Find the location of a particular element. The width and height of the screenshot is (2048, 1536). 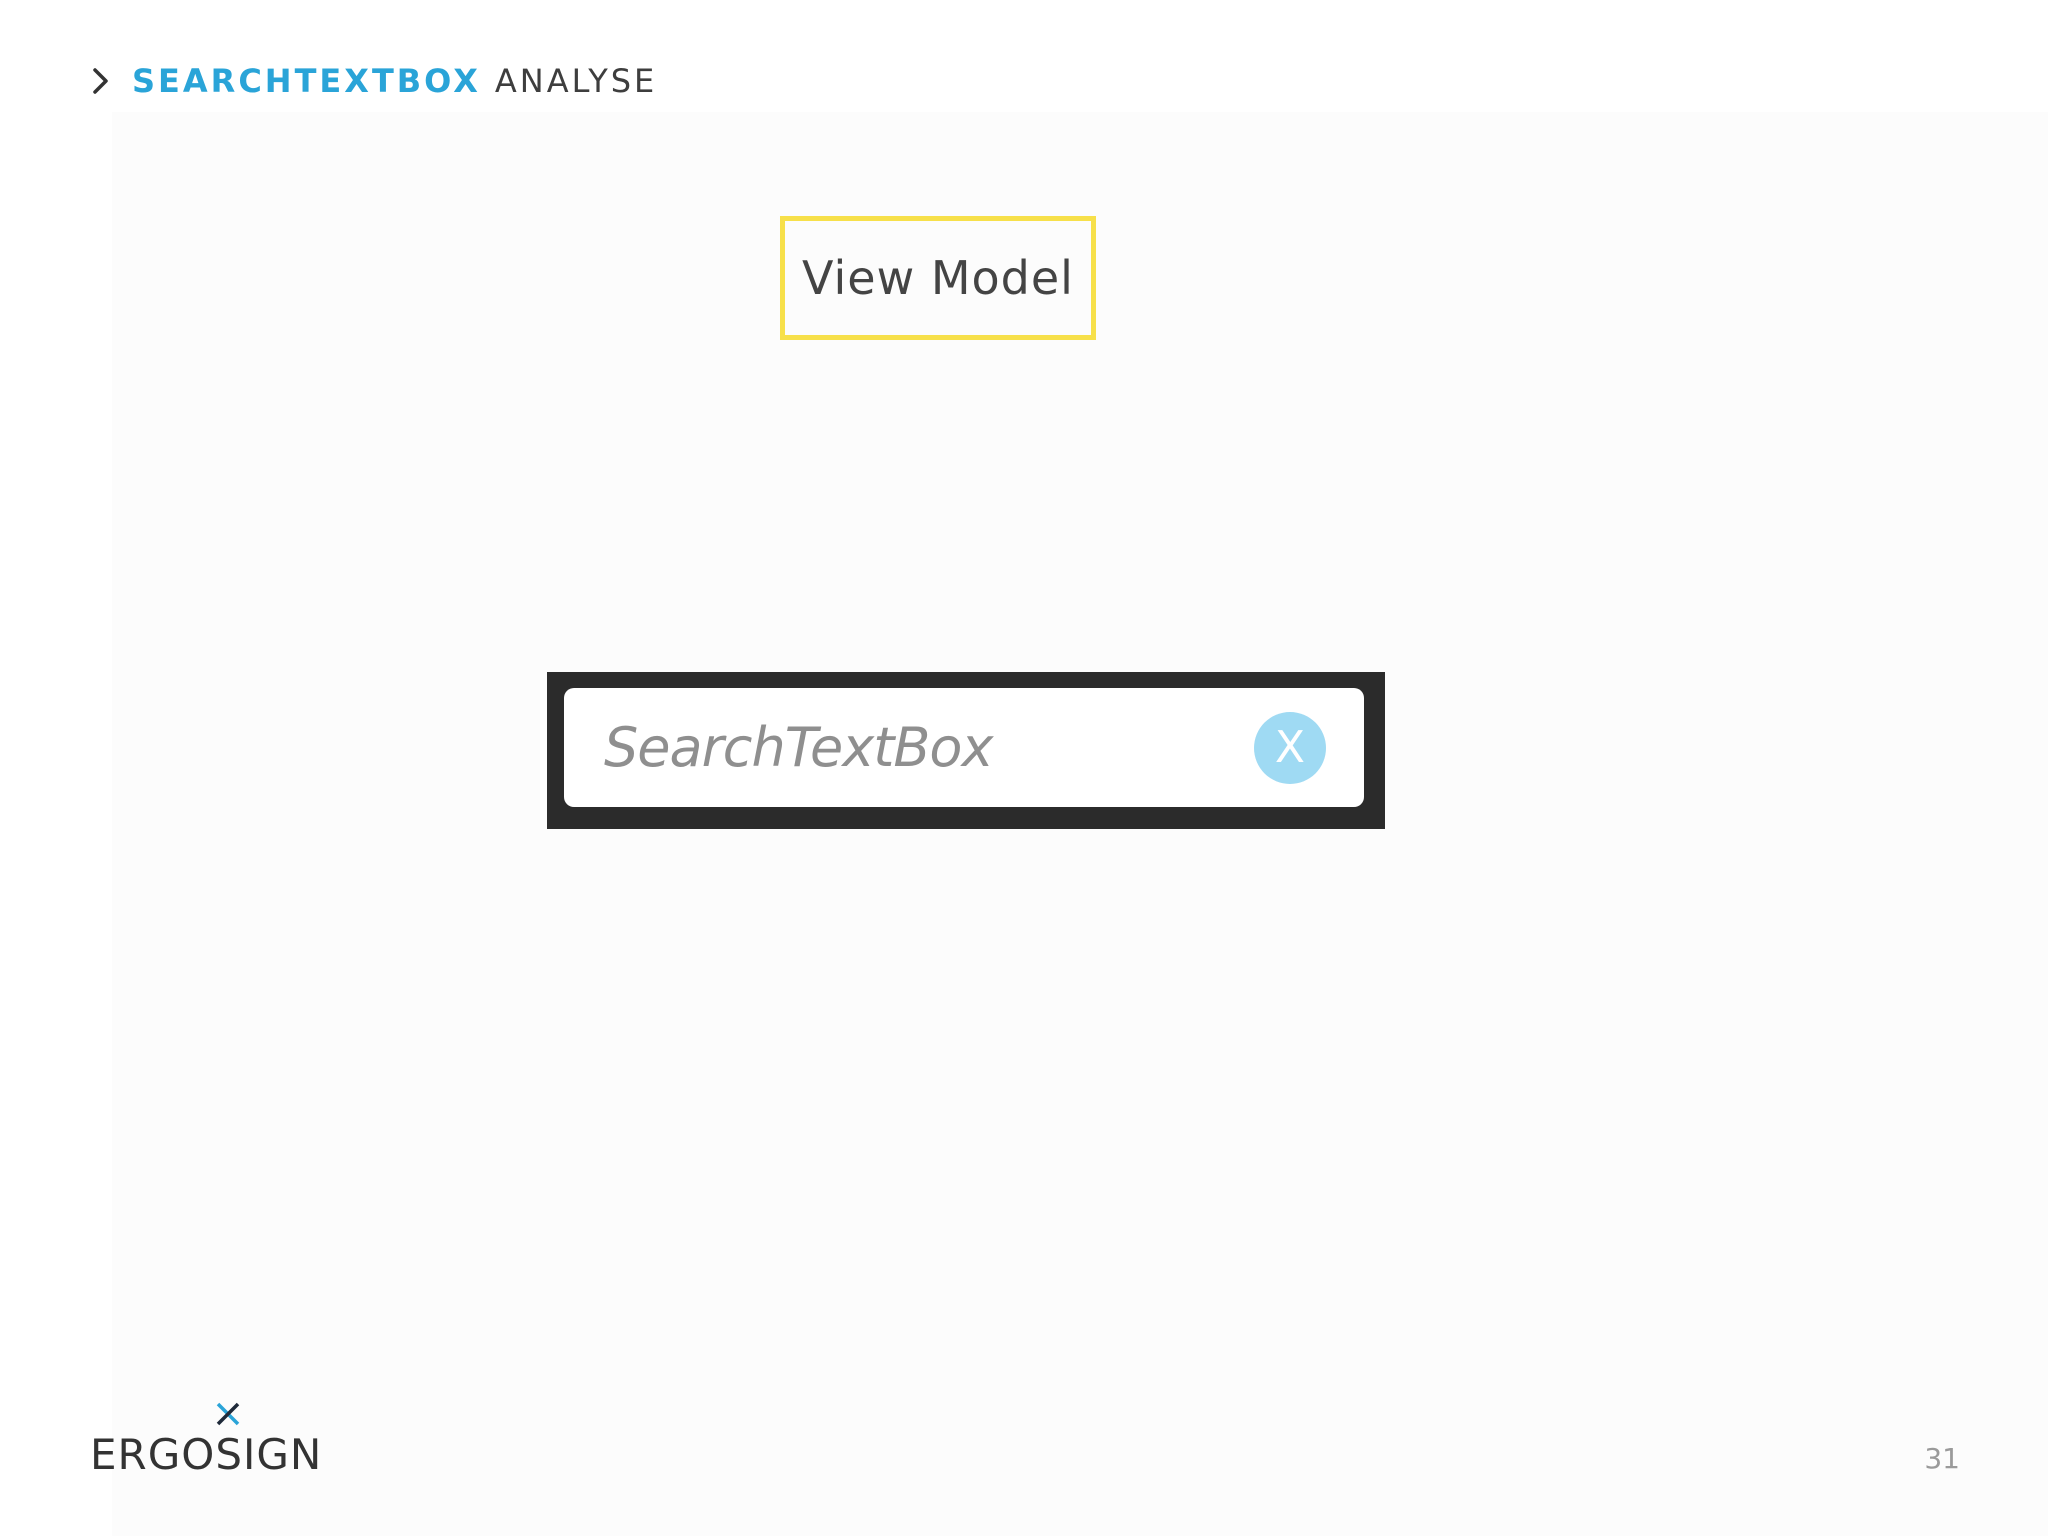

clear-button: X is located at coordinates (1290, 748).